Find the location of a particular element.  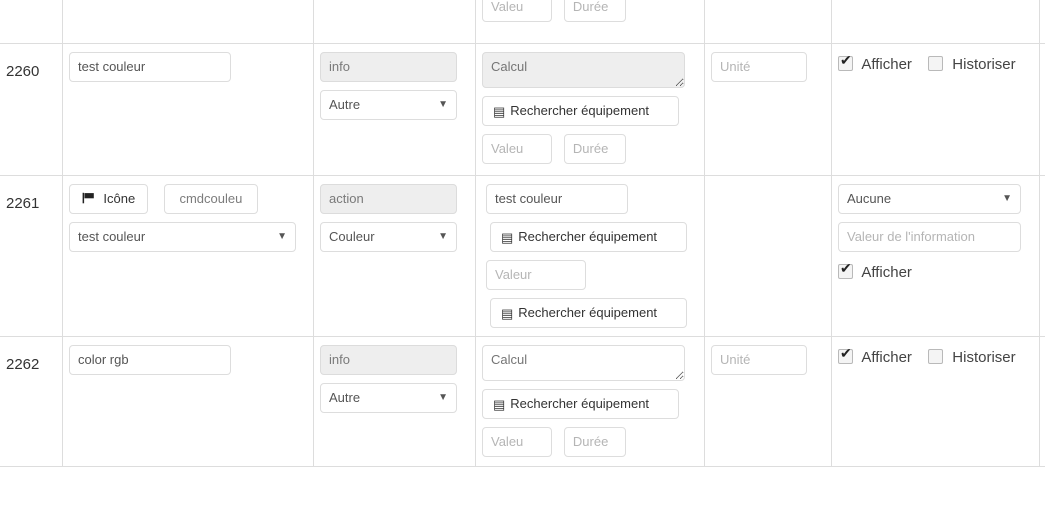

request-input: test couleur is located at coordinates (557, 199).